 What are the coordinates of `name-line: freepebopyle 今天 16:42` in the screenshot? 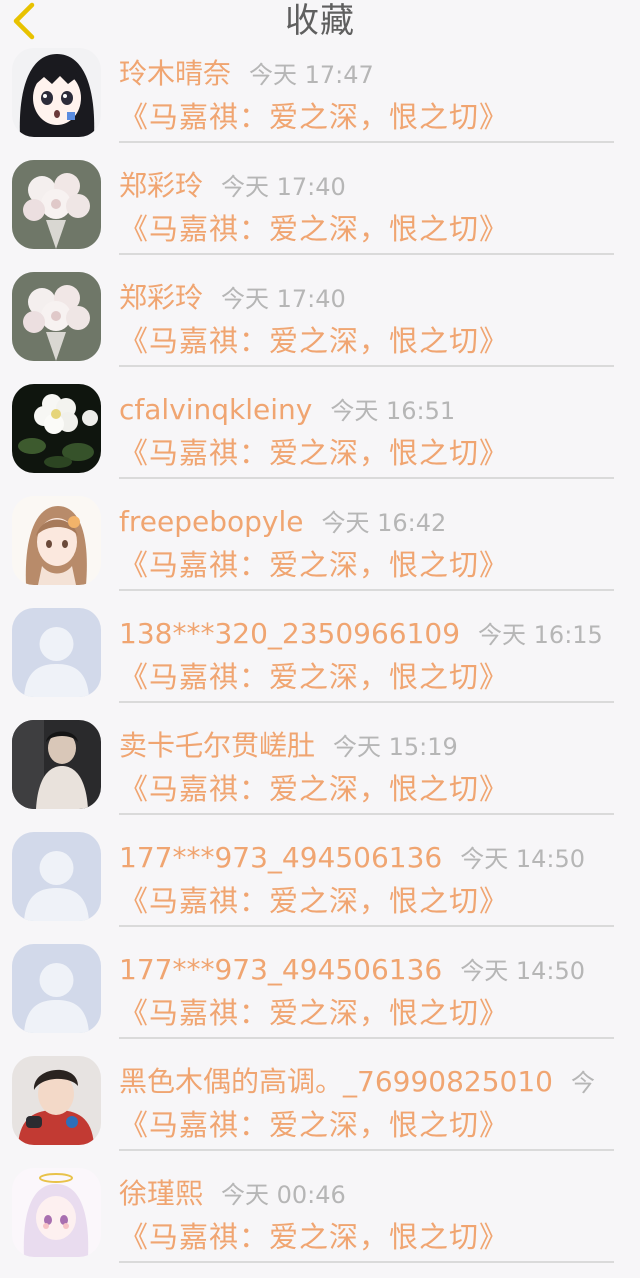 It's located at (282, 524).